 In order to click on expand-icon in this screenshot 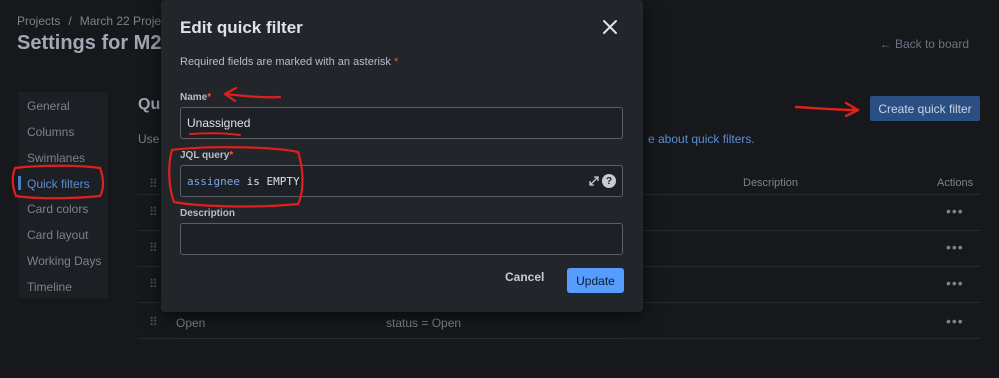, I will do `click(594, 181)`.